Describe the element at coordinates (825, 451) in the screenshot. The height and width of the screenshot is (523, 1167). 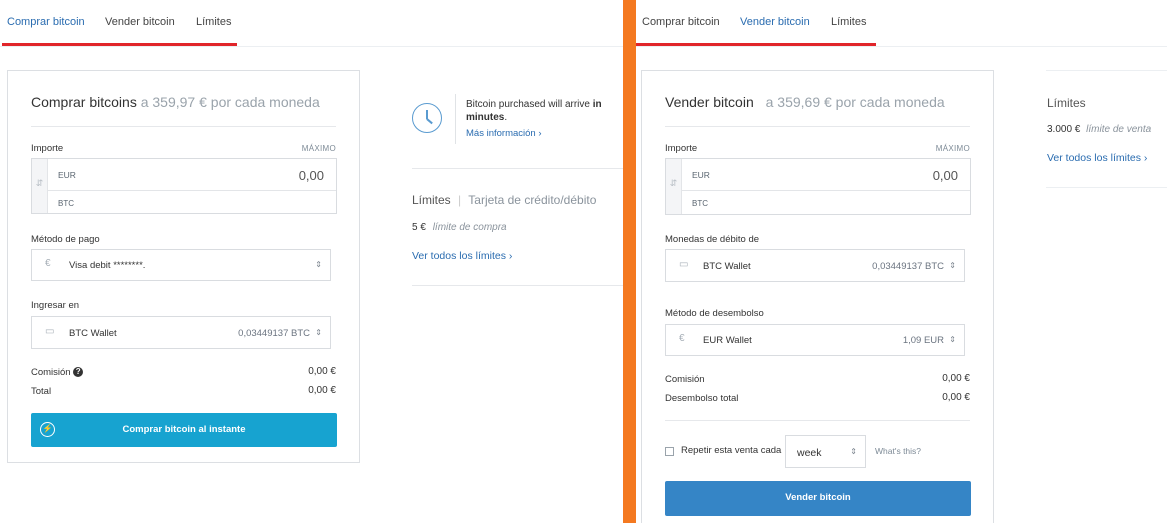
I see `repeat-frequency-select: week ⇕` at that location.